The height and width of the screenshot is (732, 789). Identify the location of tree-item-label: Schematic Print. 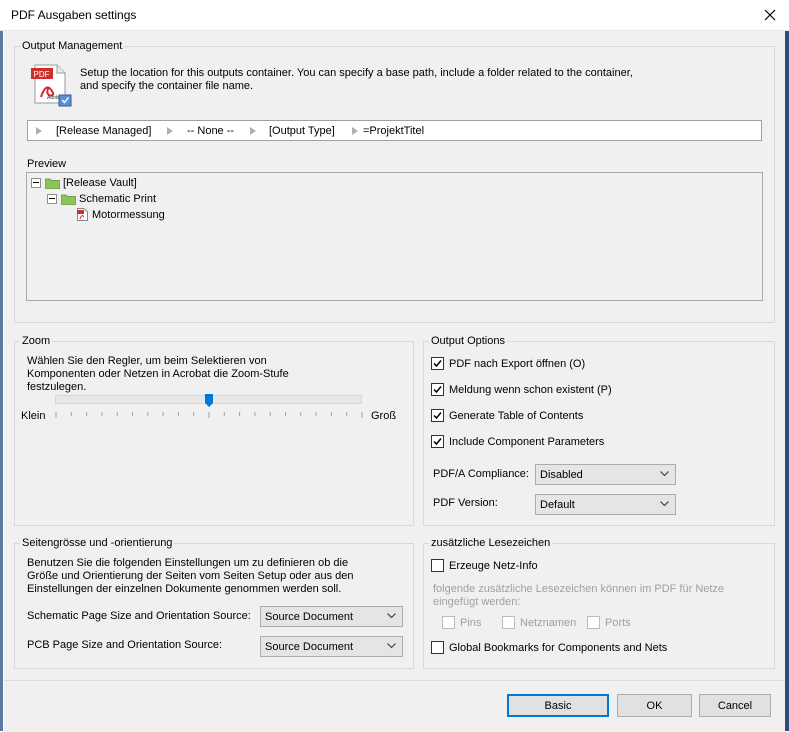
(118, 199).